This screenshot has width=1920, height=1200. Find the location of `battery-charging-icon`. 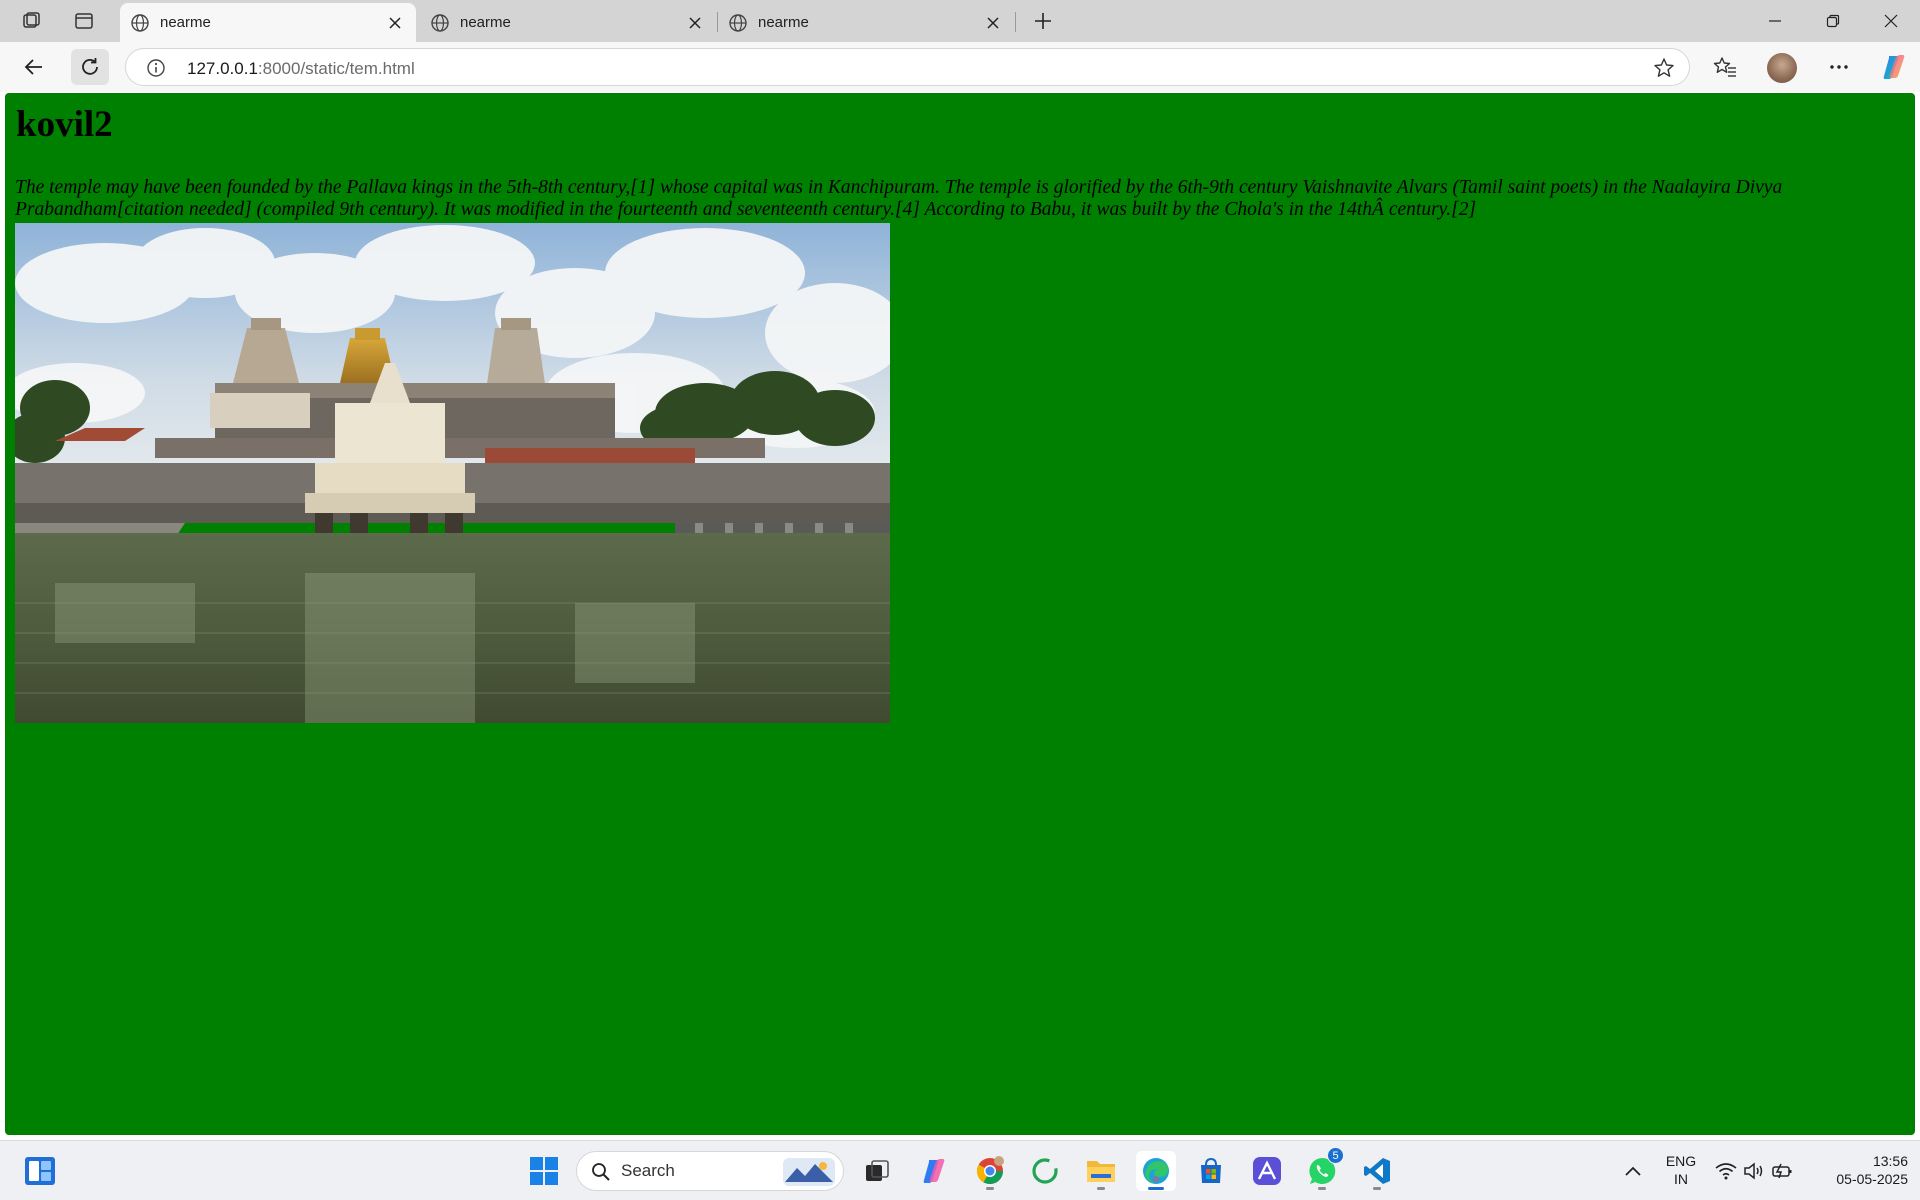

battery-charging-icon is located at coordinates (1782, 1171).